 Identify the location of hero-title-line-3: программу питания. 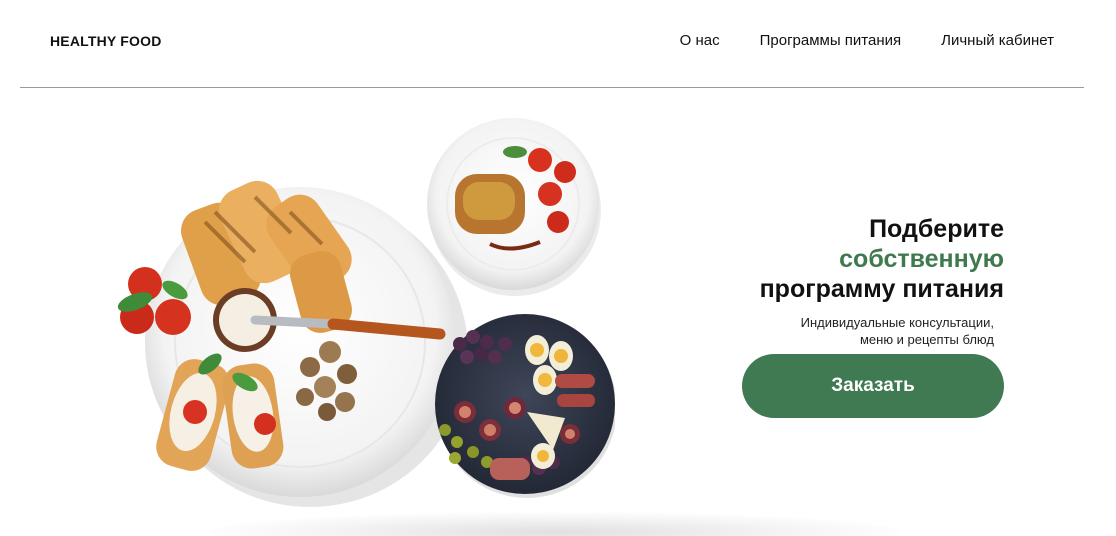
(881, 289).